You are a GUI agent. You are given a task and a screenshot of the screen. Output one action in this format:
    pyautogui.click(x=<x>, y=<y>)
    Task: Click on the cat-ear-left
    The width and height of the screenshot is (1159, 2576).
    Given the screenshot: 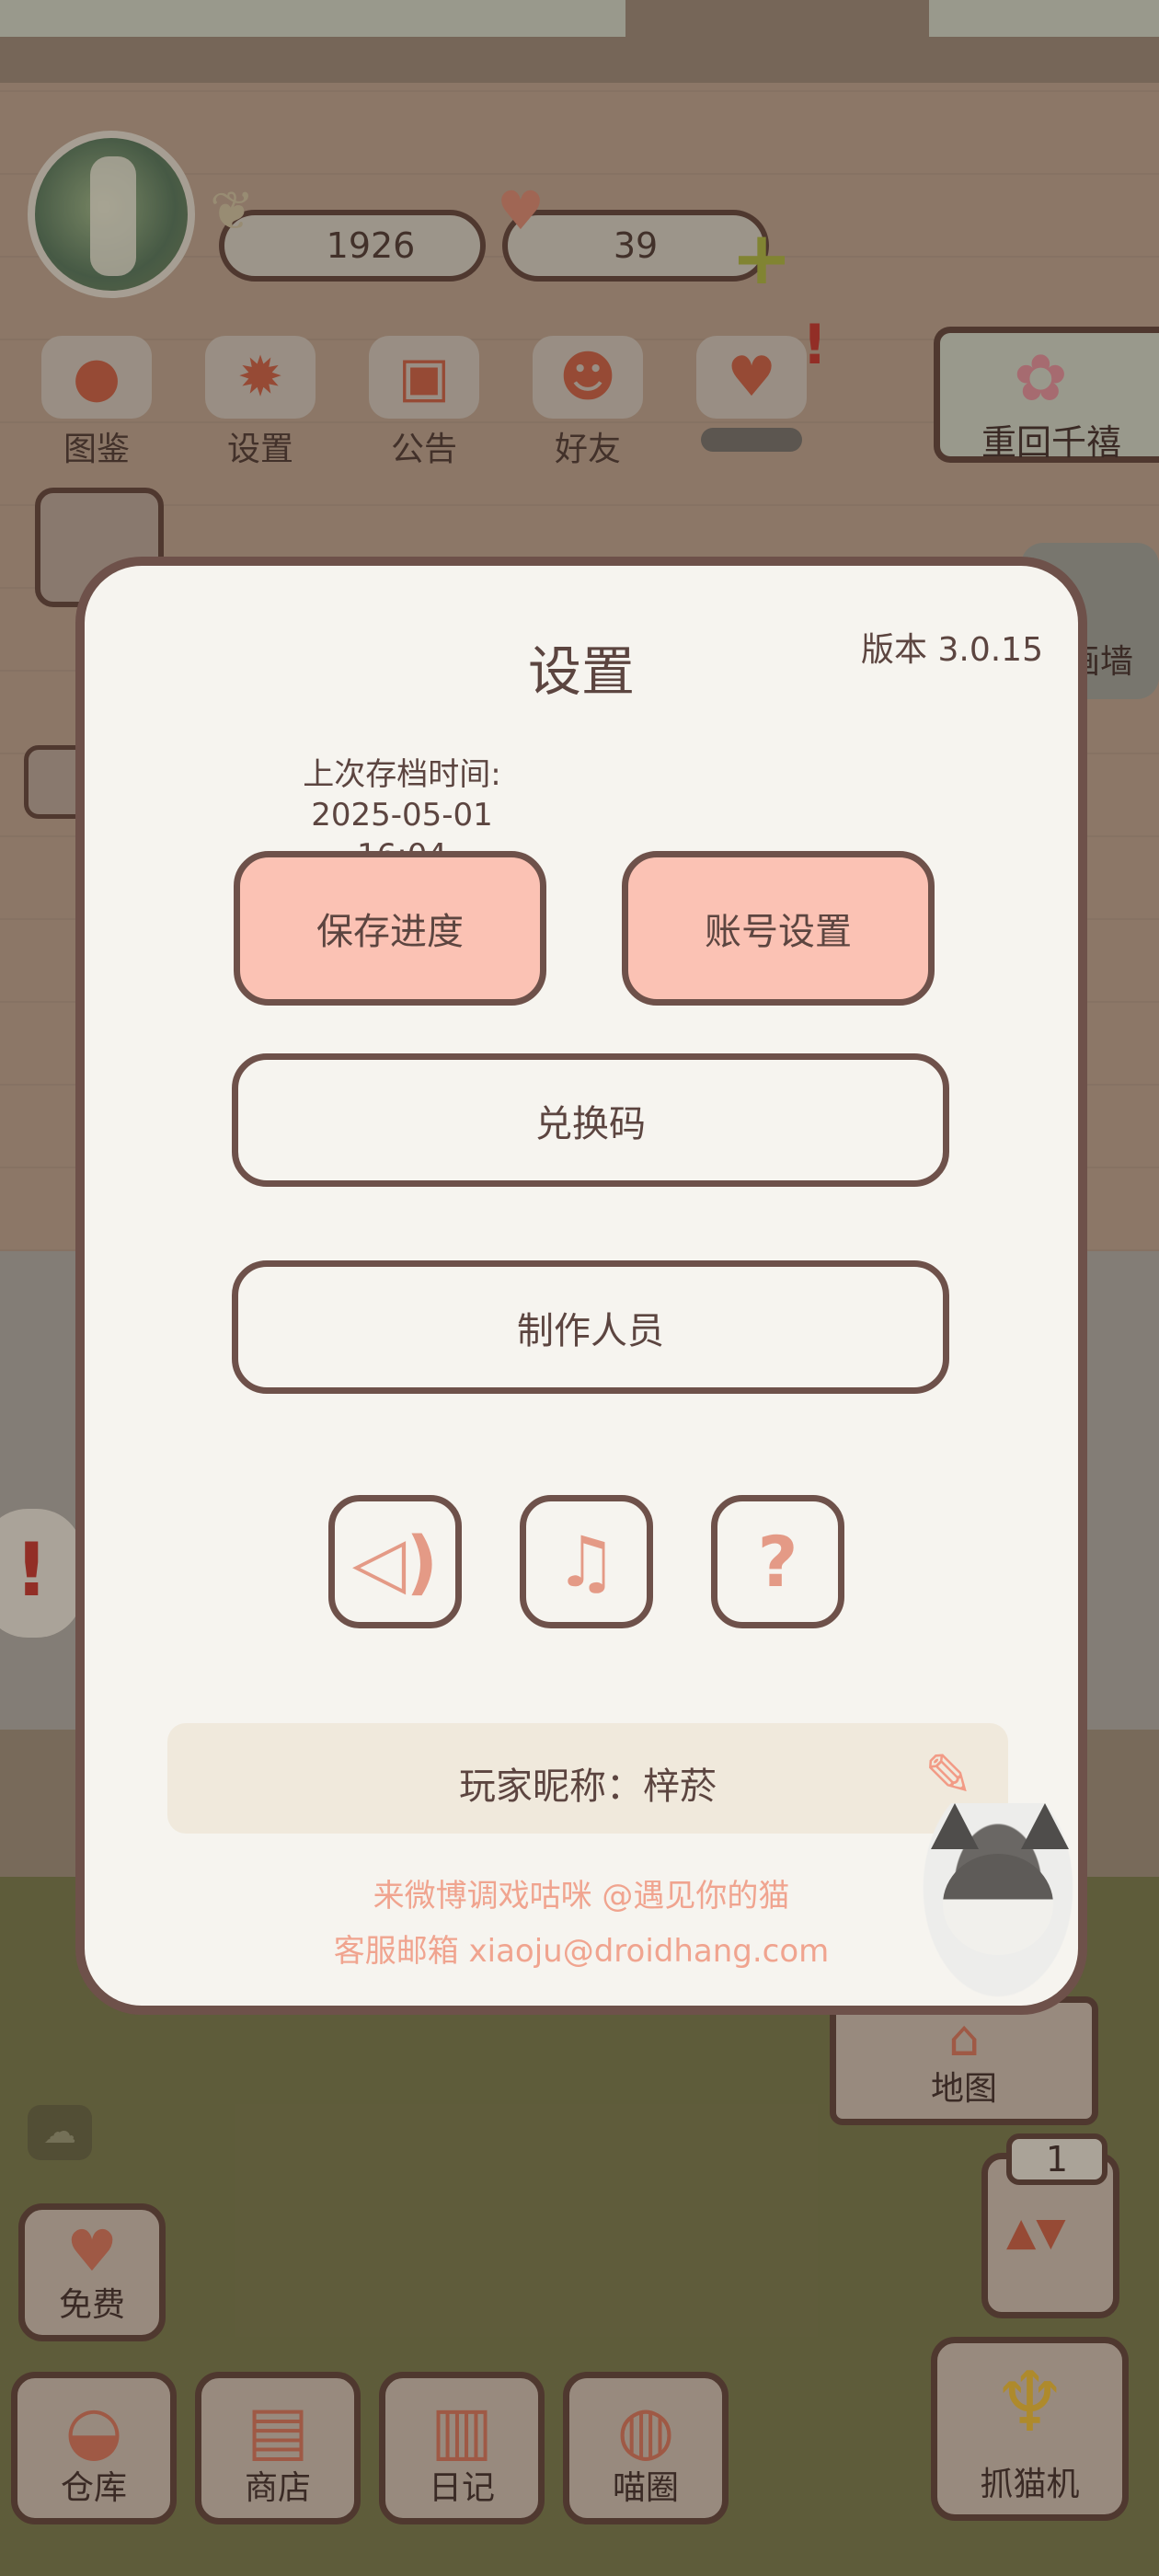 What is the action you would take?
    pyautogui.click(x=955, y=1826)
    